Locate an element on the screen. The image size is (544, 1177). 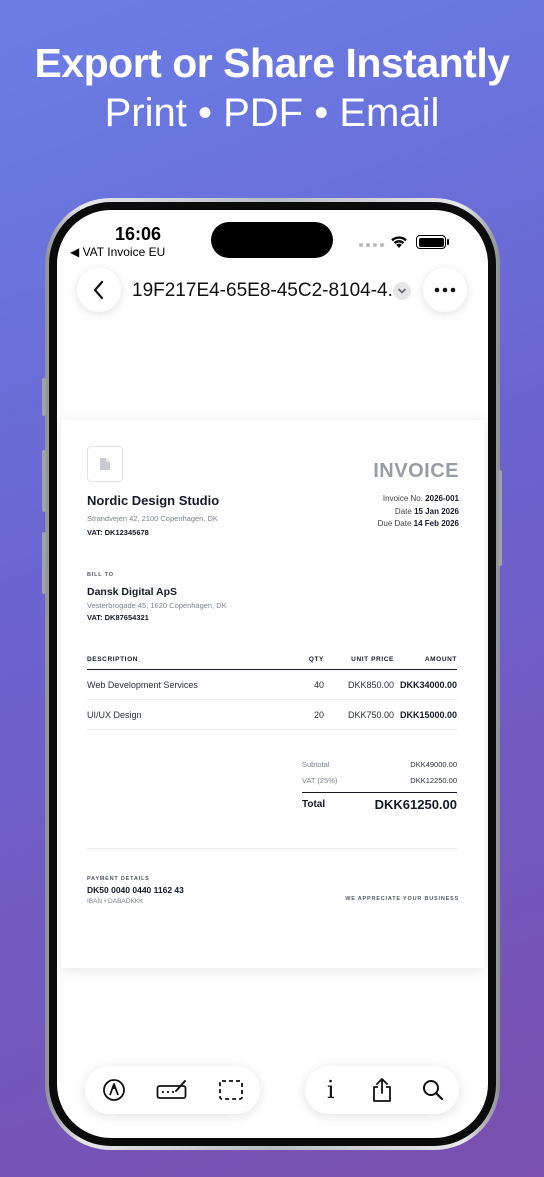
signature-icon is located at coordinates (172, 1089).